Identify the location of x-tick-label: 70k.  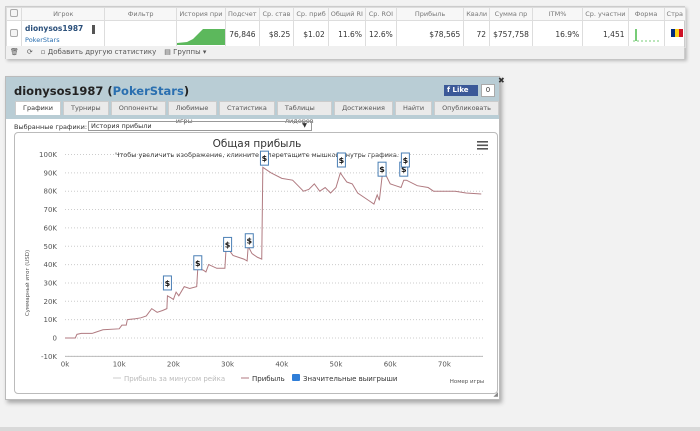
(445, 364).